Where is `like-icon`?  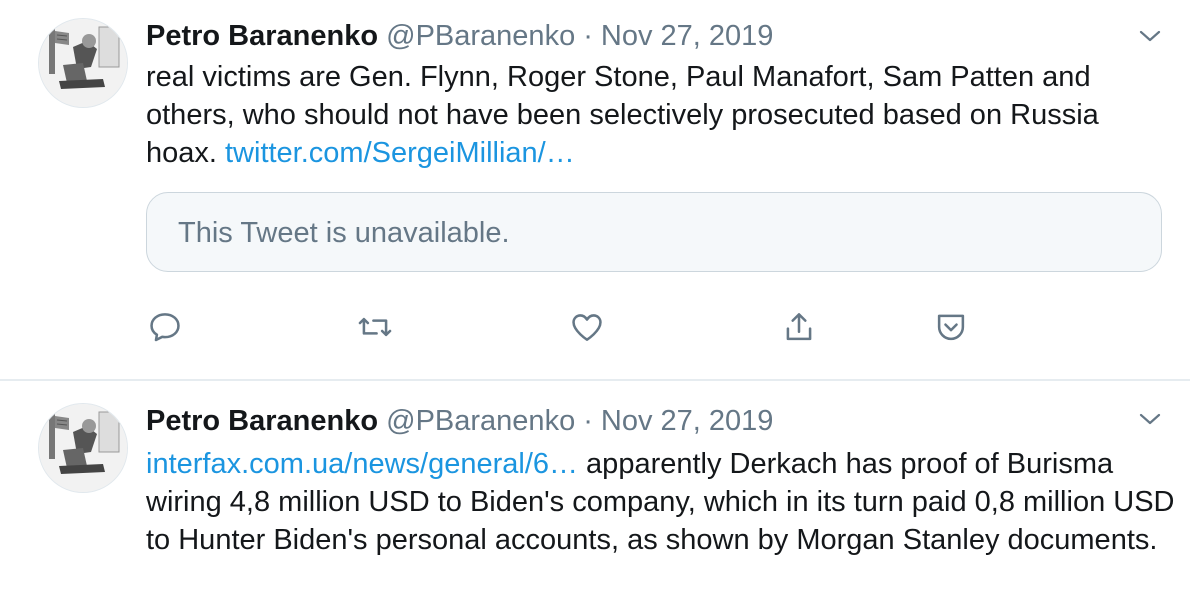 like-icon is located at coordinates (588, 328).